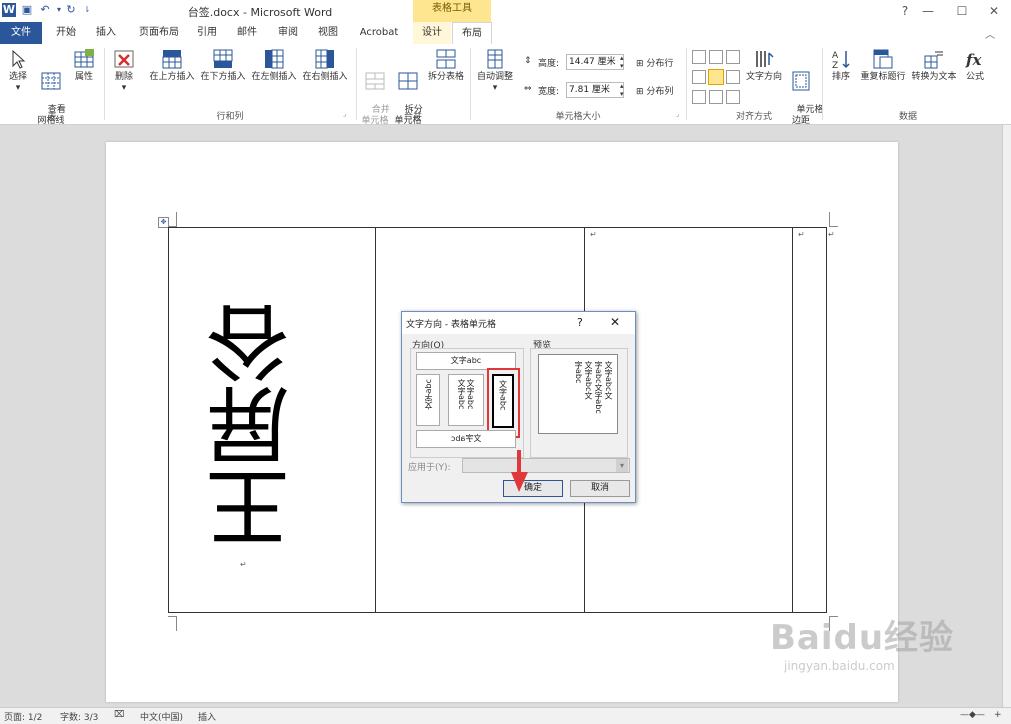 The height and width of the screenshot is (724, 1011). What do you see at coordinates (973, 60) in the screenshot?
I see `svg-text: fx` at bounding box center [973, 60].